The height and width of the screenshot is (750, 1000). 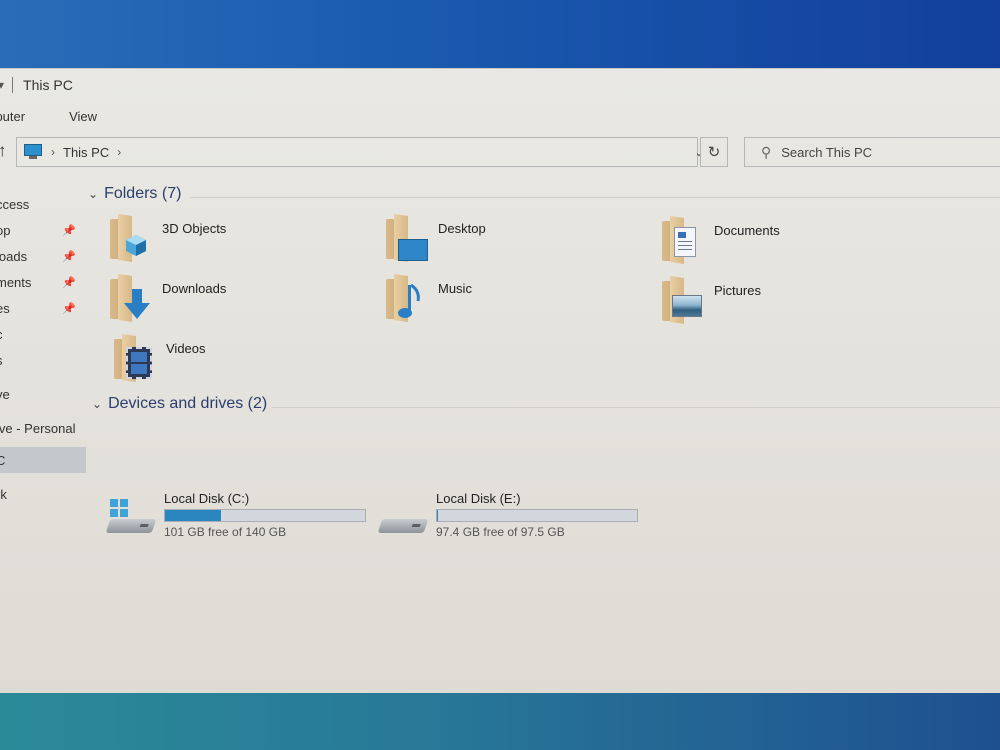 I want to click on title-separator, so click(x=13, y=85).